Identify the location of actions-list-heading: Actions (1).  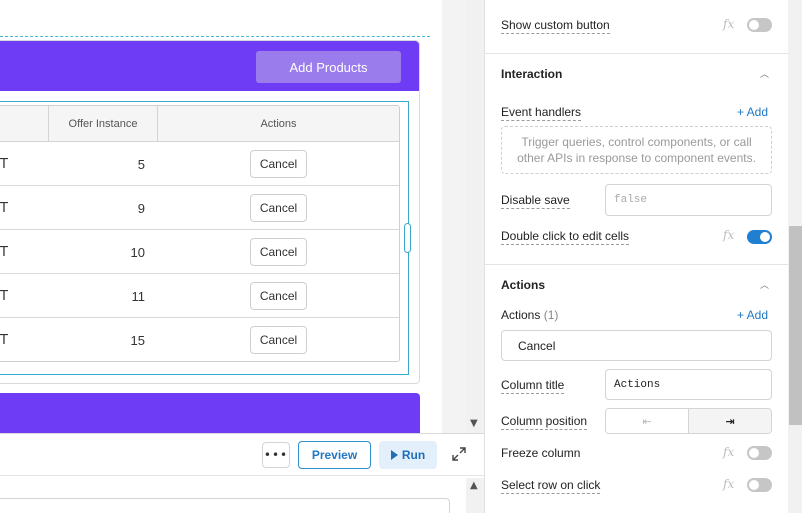
(529, 315).